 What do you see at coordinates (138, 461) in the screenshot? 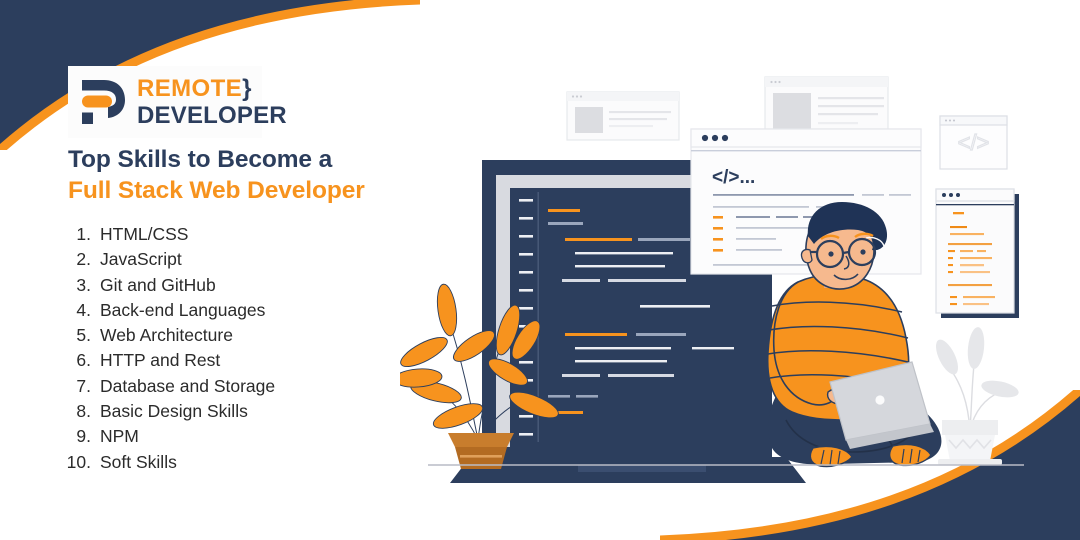
I see `list-item-label: Soft Skills` at bounding box center [138, 461].